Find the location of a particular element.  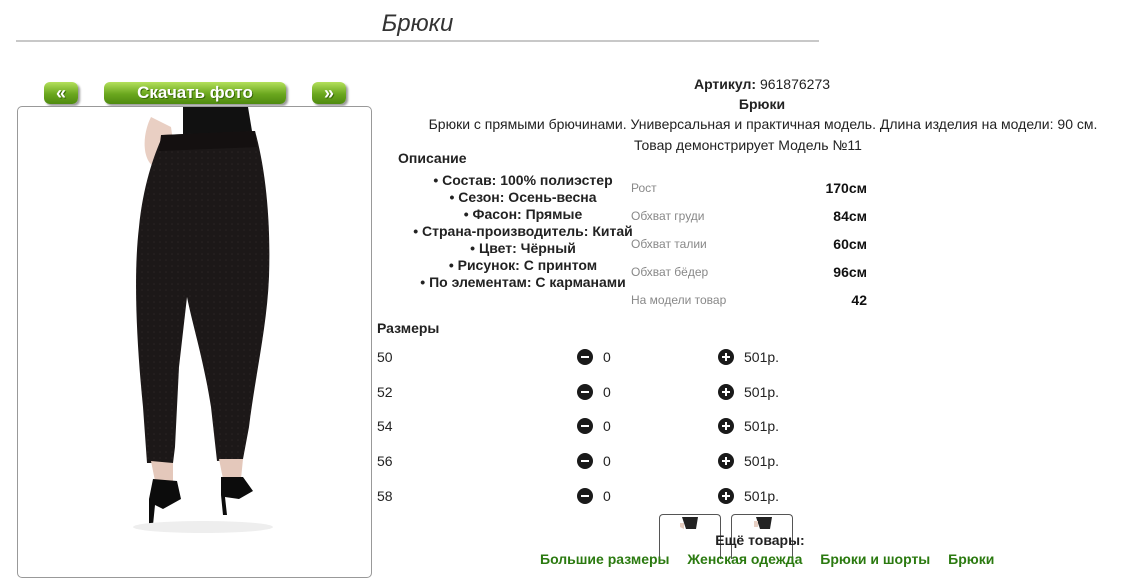

feature-item: Страна-производитель: Китай is located at coordinates (523, 231).